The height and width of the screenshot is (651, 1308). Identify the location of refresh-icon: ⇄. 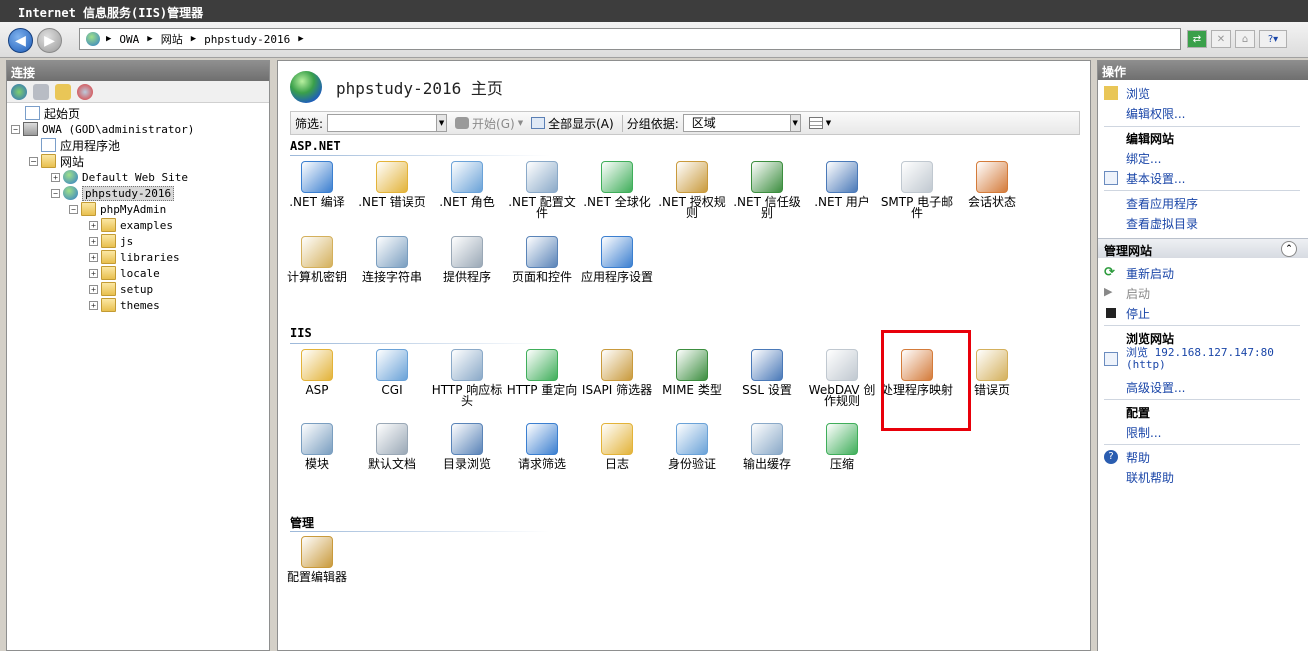
(1197, 39).